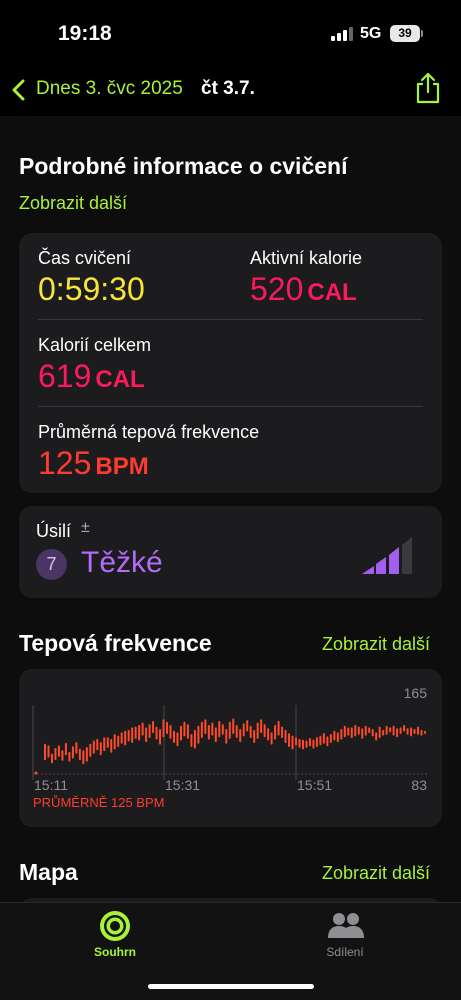 The width and height of the screenshot is (461, 1000). Describe the element at coordinates (422, 33) in the screenshot. I see `battery-tip` at that location.